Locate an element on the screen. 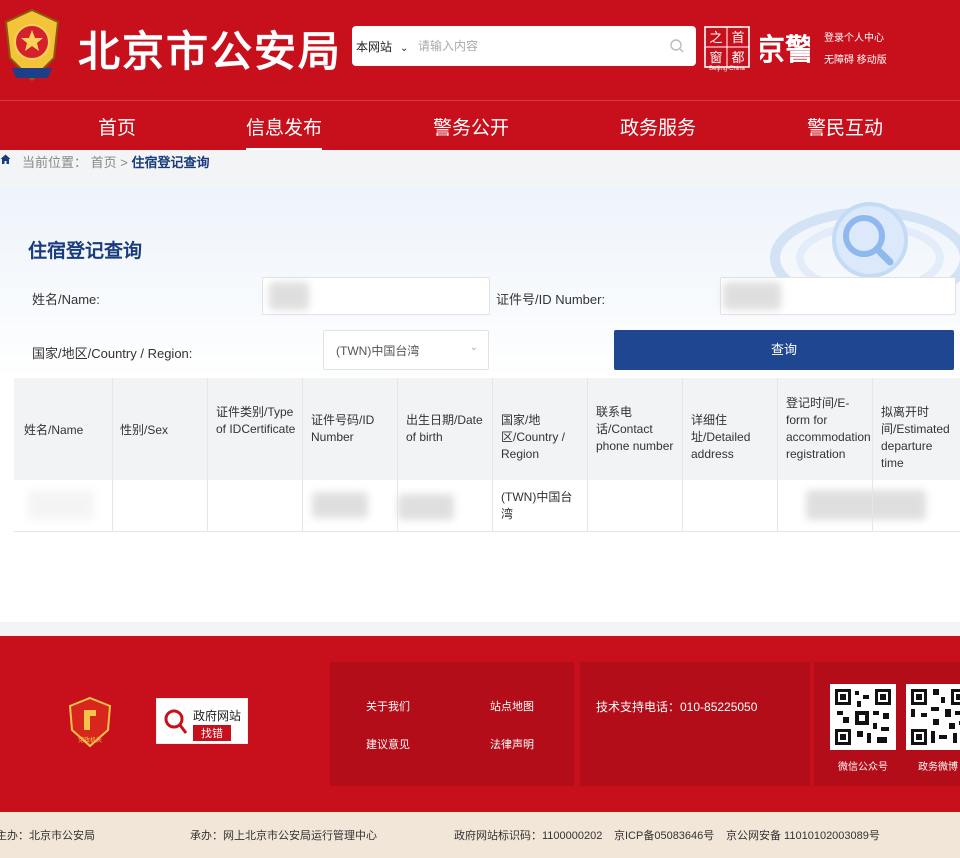  weibo-qr-caption: 政务微博 is located at coordinates (938, 767).